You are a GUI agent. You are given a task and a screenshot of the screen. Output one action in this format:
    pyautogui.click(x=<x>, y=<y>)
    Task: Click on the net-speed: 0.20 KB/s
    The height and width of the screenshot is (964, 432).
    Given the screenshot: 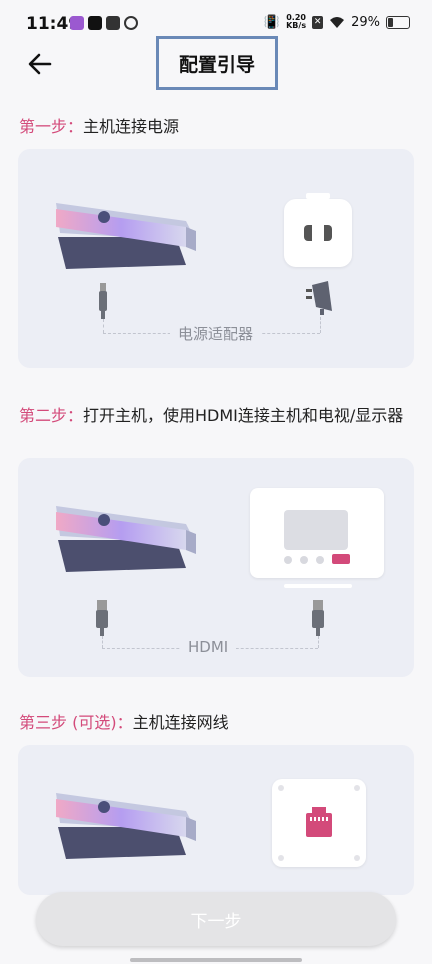 What is the action you would take?
    pyautogui.click(x=296, y=21)
    